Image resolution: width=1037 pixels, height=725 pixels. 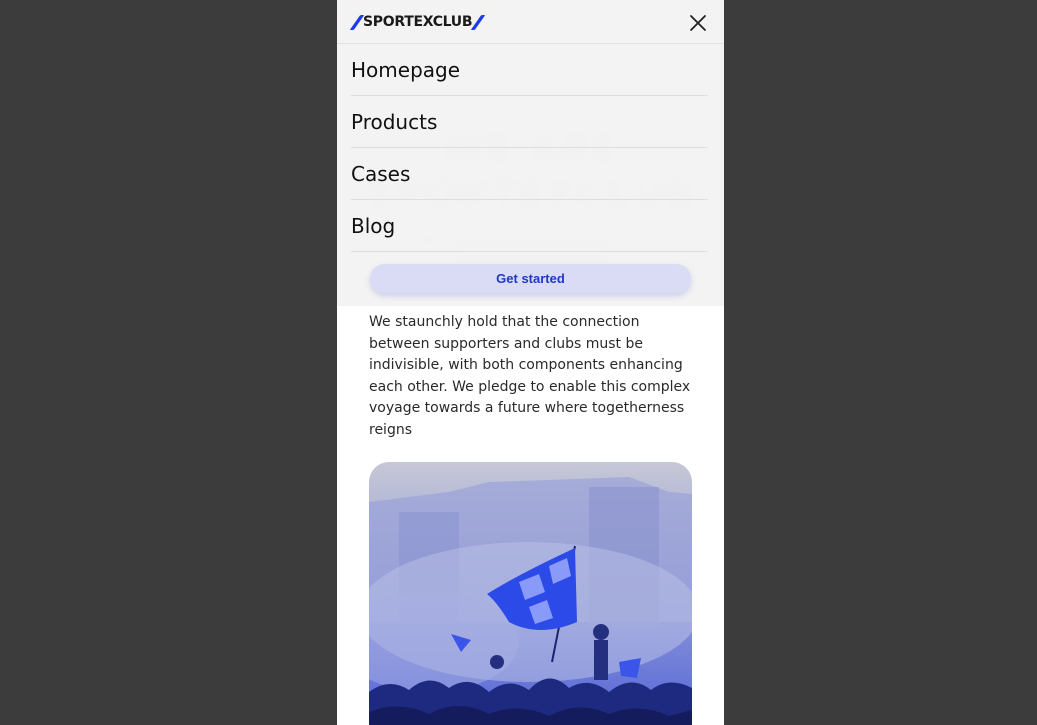 I want to click on crowd-illustration, so click(x=530, y=593).